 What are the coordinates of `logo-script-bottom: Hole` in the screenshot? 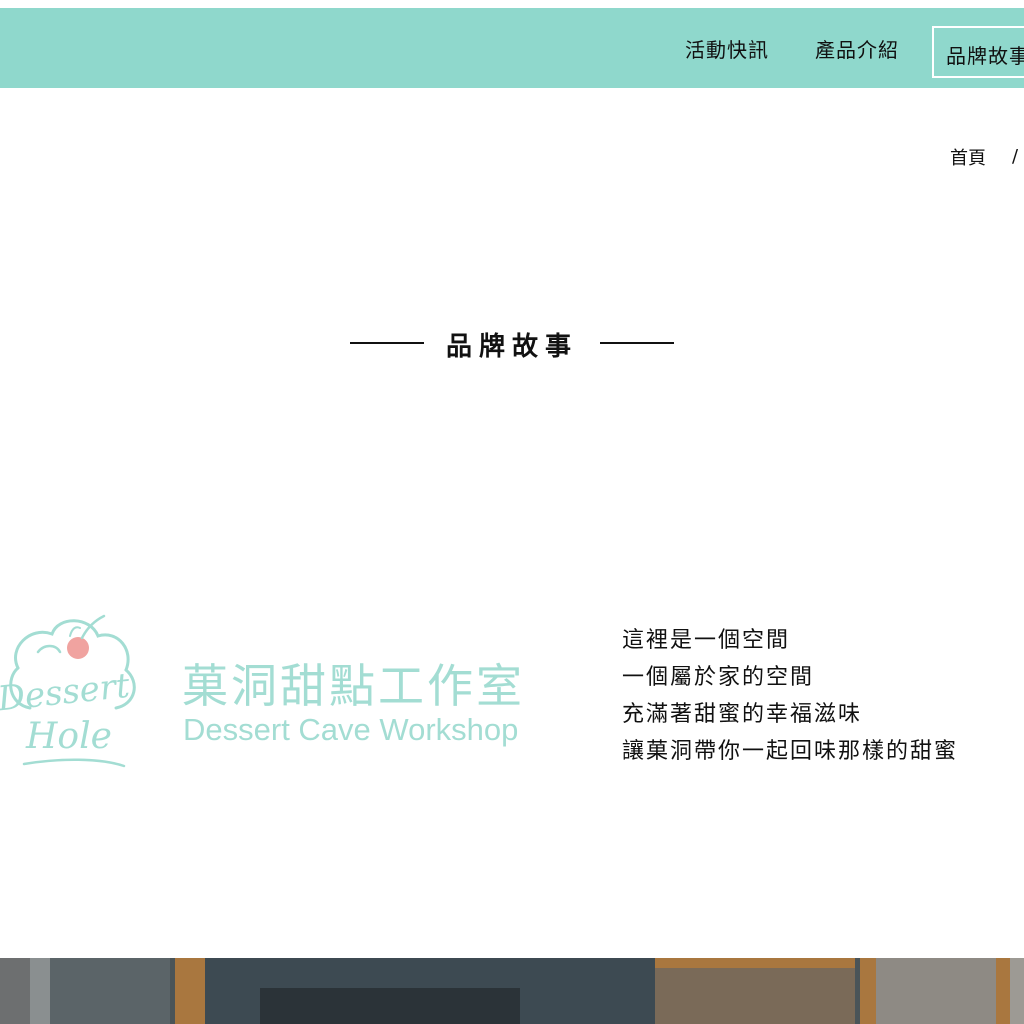 It's located at (68, 736).